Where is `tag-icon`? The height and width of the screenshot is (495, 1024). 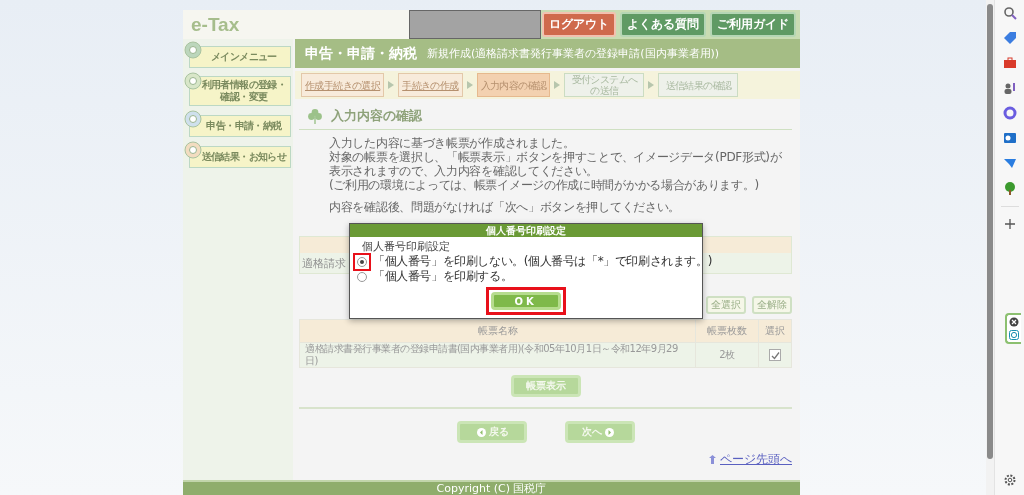 tag-icon is located at coordinates (1009, 38).